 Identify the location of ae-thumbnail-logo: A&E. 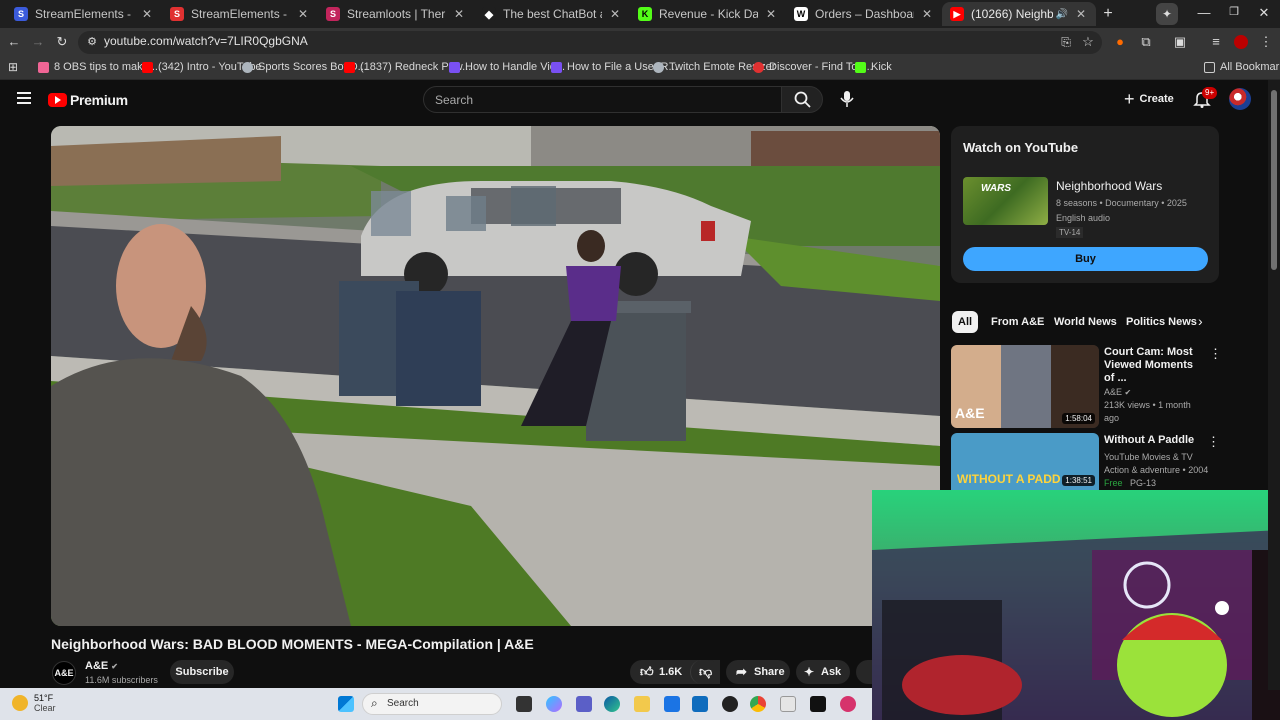
(970, 413).